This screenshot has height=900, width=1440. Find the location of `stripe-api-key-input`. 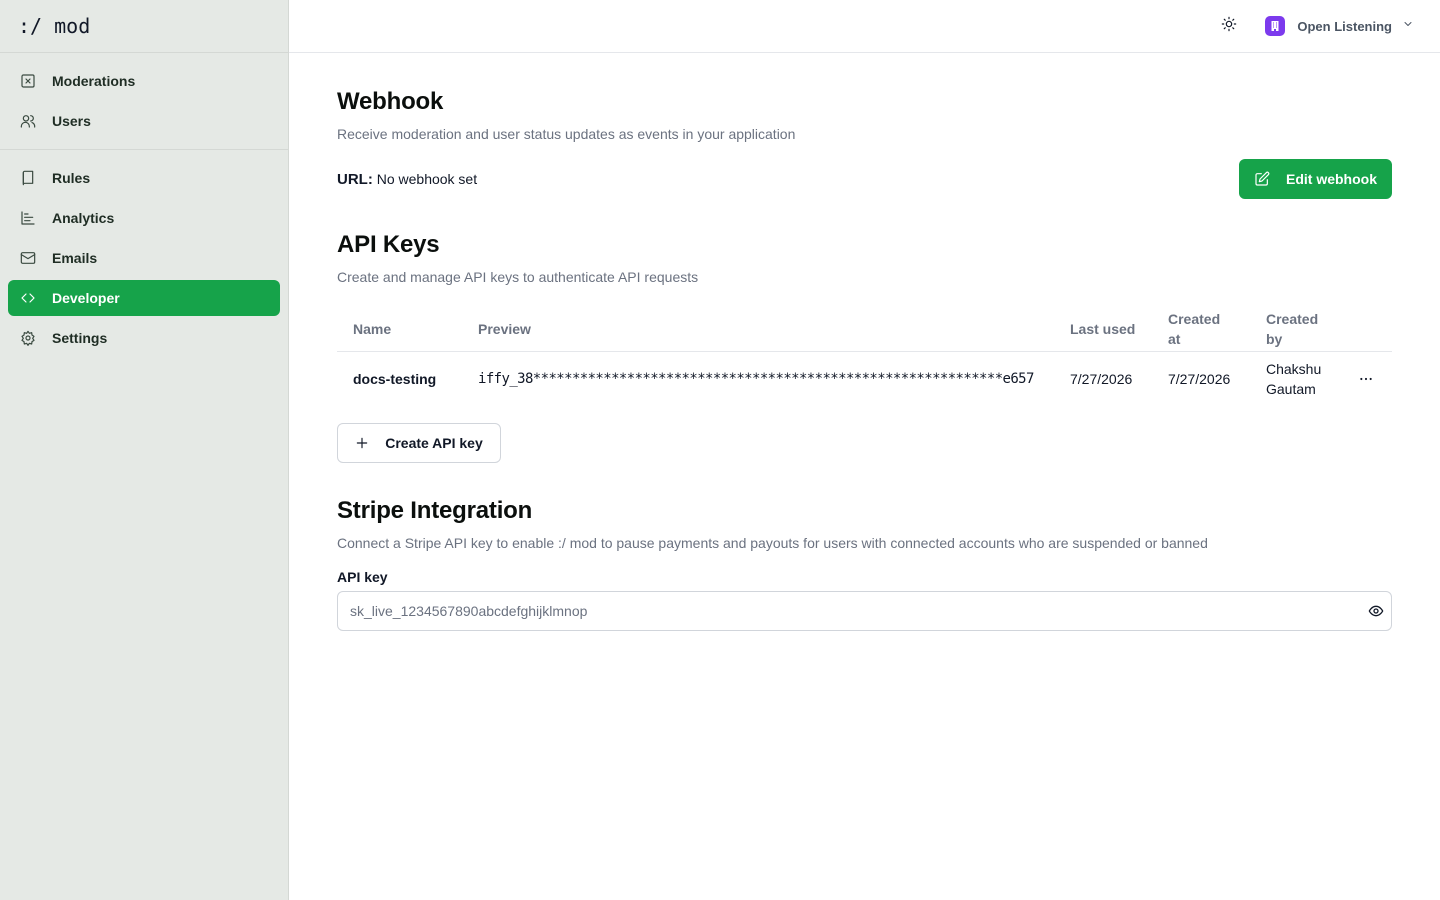

stripe-api-key-input is located at coordinates (864, 611).